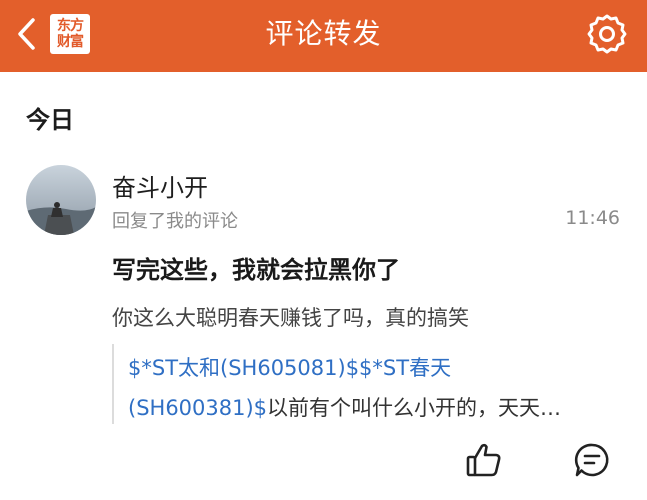  Describe the element at coordinates (592, 218) in the screenshot. I see `timestamp: 11:46` at that location.